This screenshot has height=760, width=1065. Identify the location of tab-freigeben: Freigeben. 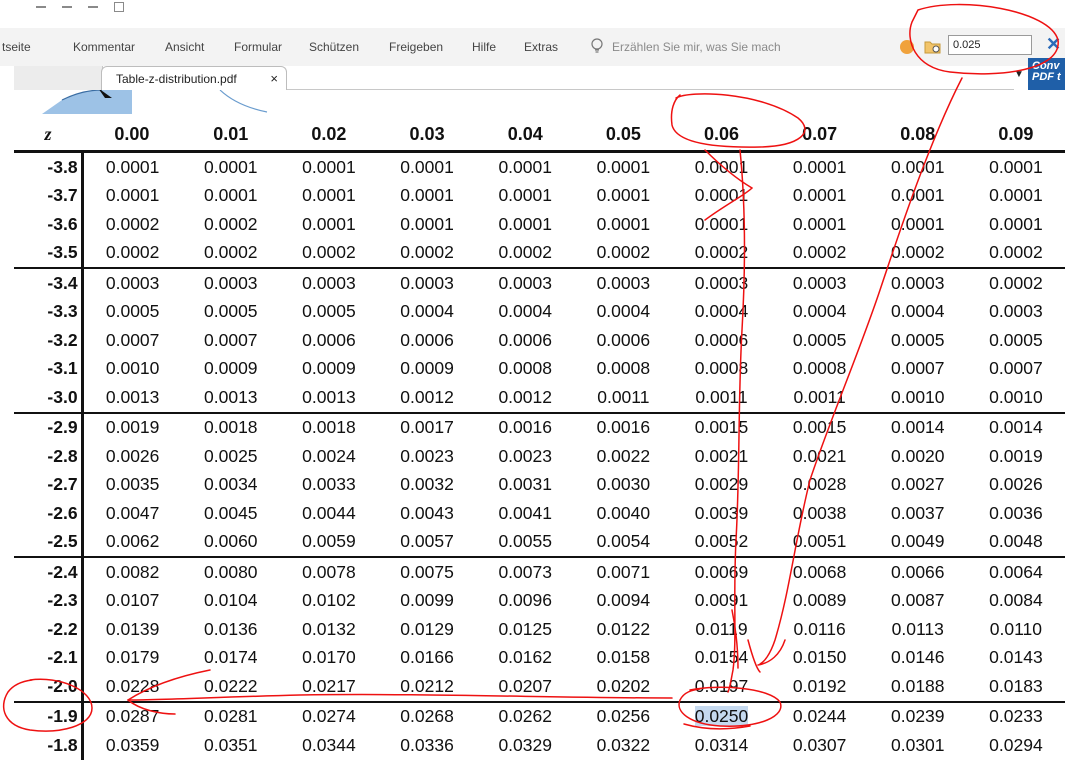
(416, 47).